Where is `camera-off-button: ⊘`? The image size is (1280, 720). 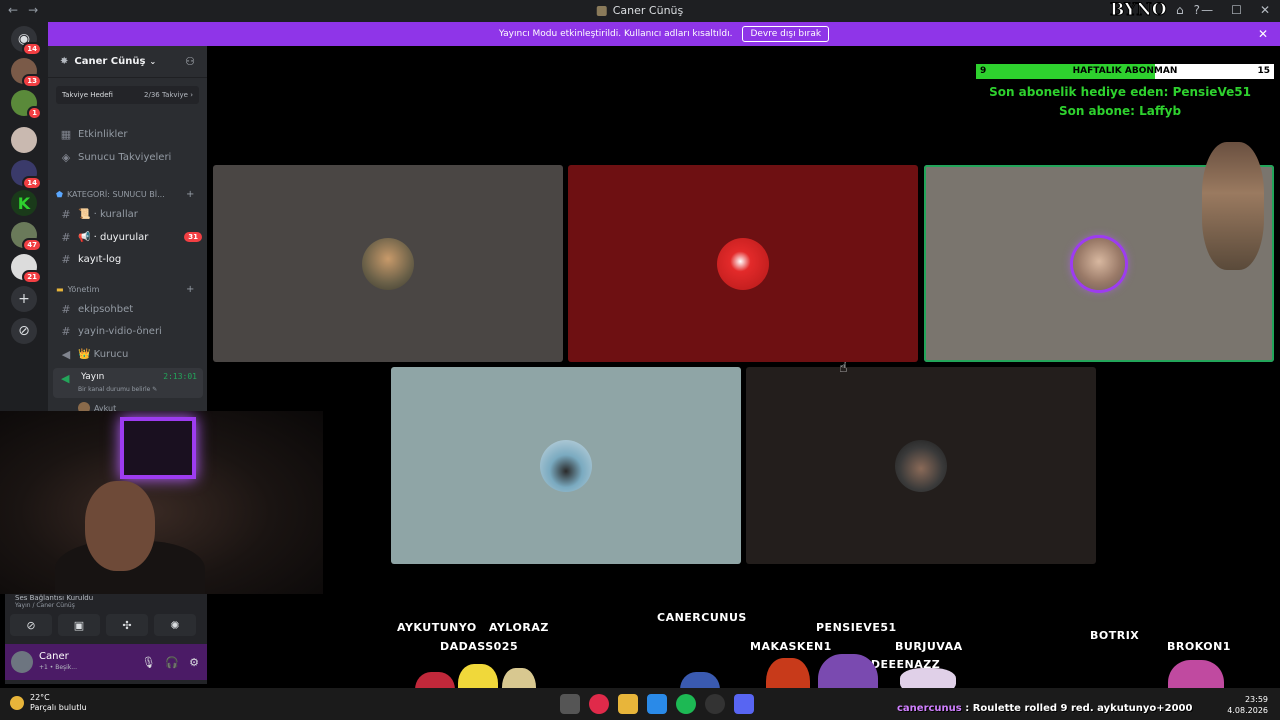 camera-off-button: ⊘ is located at coordinates (31, 625).